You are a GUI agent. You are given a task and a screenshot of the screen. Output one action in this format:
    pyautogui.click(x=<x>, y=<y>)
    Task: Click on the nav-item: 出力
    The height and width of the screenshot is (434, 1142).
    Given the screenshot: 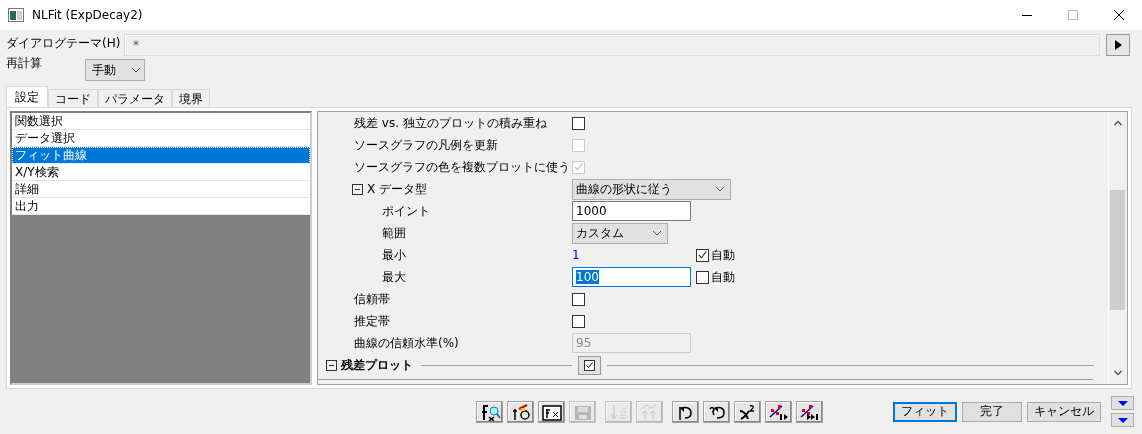 What is the action you would take?
    pyautogui.click(x=161, y=206)
    